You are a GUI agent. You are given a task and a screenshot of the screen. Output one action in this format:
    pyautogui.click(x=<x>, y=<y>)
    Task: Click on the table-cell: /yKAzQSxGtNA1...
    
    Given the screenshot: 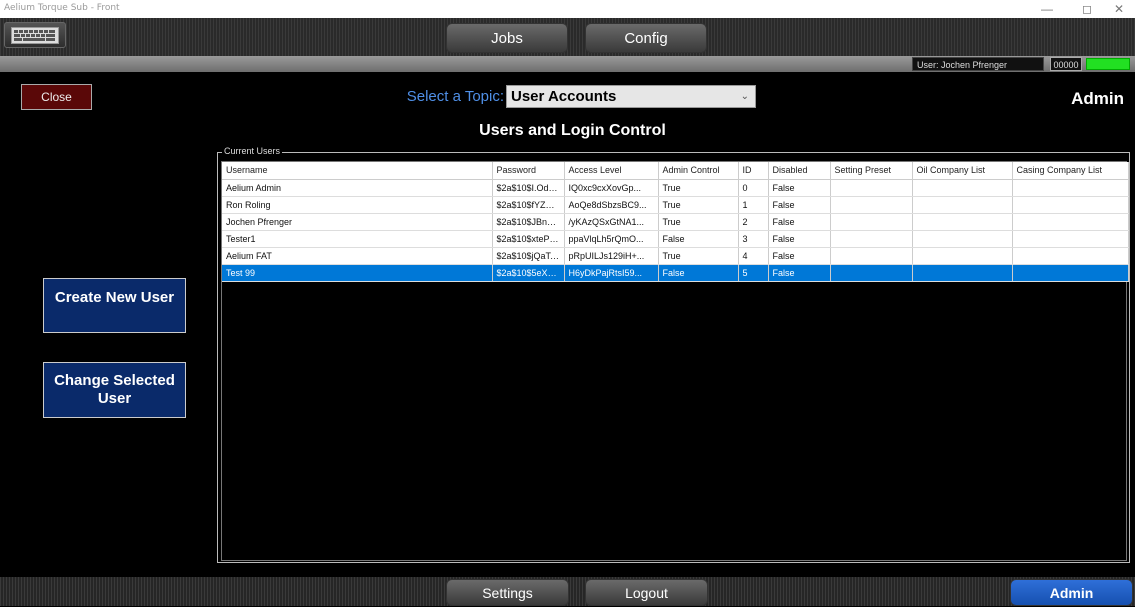 What is the action you would take?
    pyautogui.click(x=611, y=222)
    